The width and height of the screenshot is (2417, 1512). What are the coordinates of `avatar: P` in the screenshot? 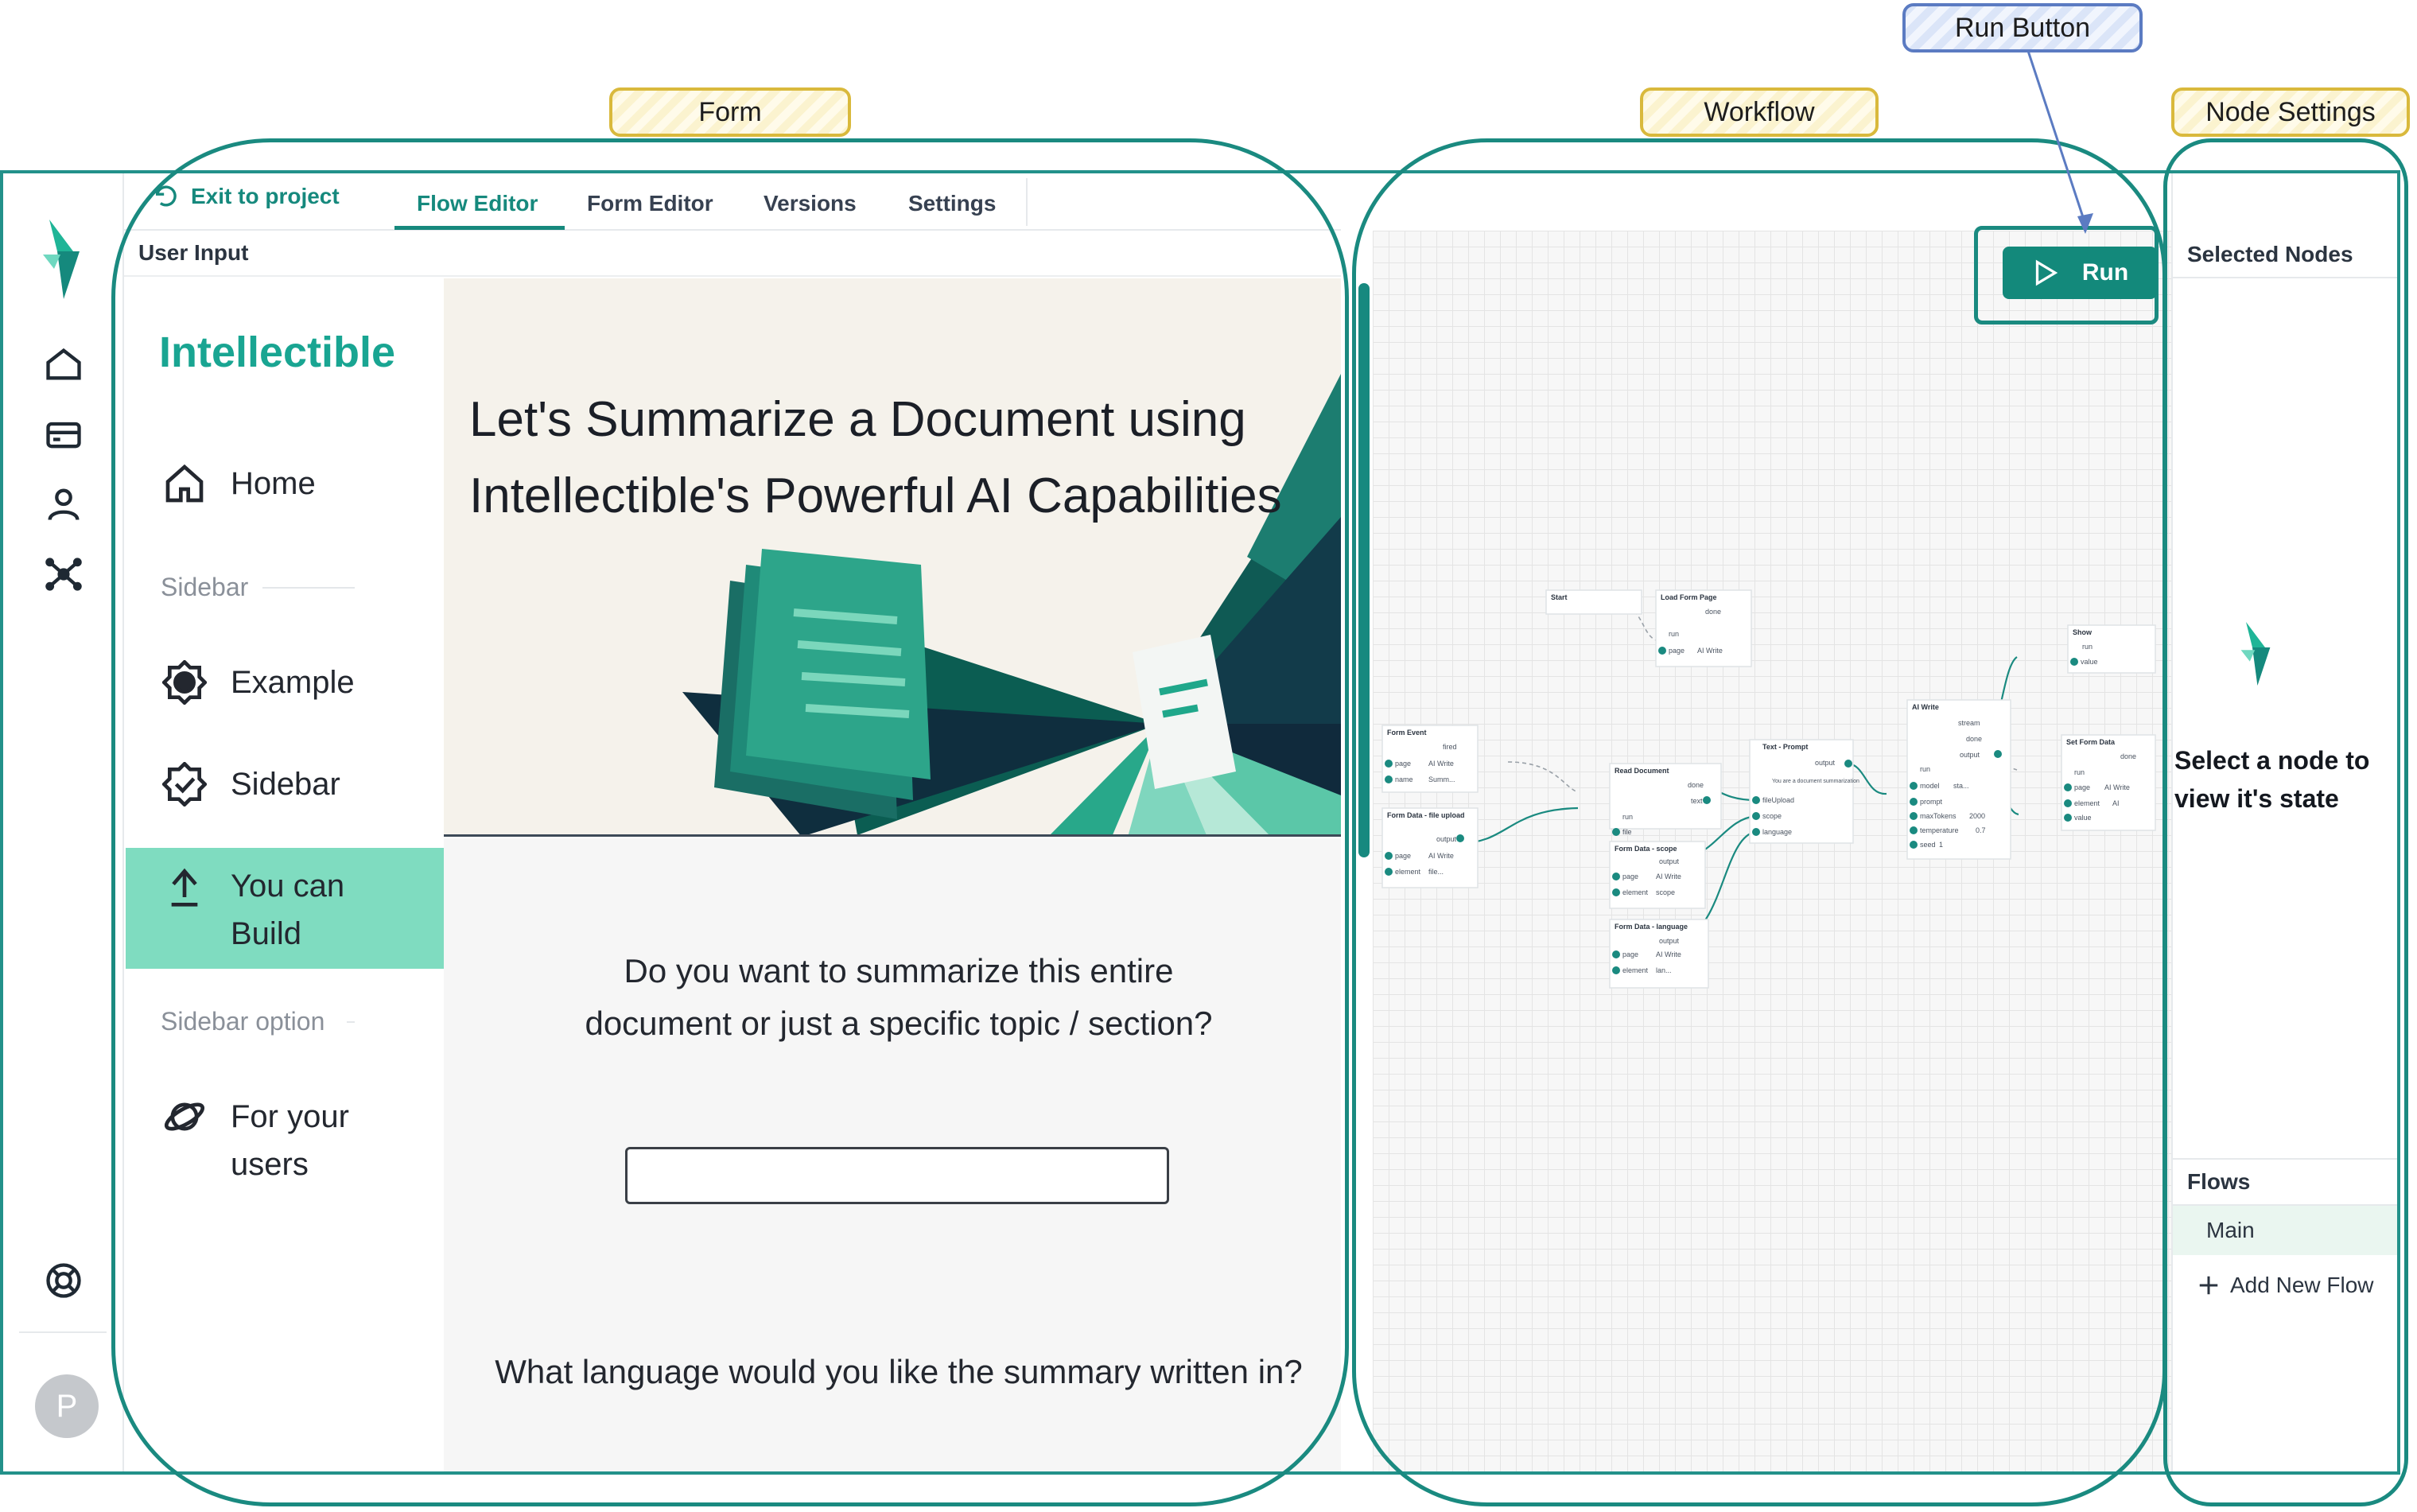 It's located at (67, 1406).